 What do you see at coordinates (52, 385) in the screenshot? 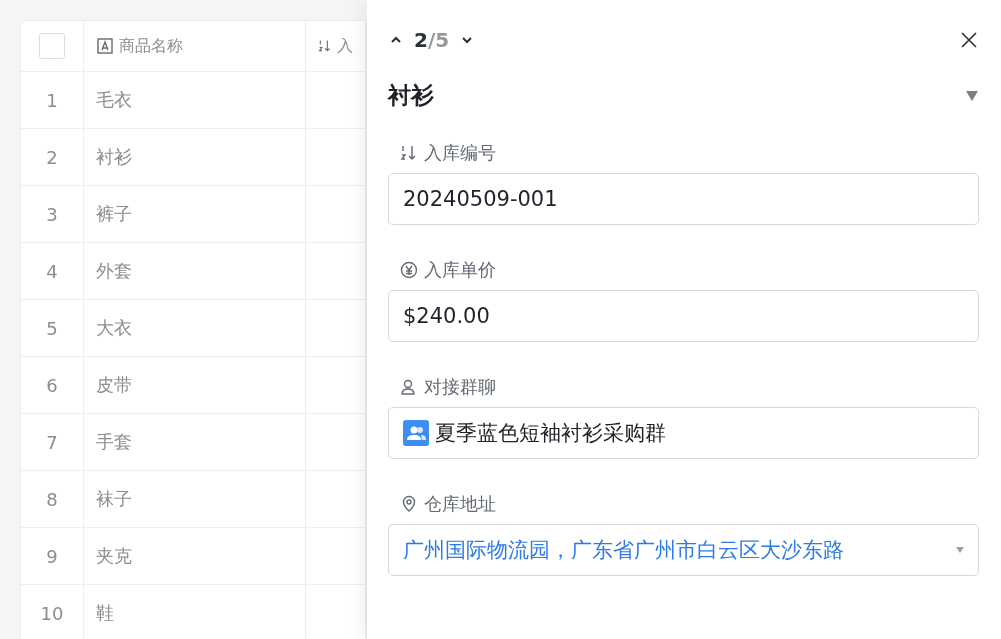
I see `row-number: 6` at bounding box center [52, 385].